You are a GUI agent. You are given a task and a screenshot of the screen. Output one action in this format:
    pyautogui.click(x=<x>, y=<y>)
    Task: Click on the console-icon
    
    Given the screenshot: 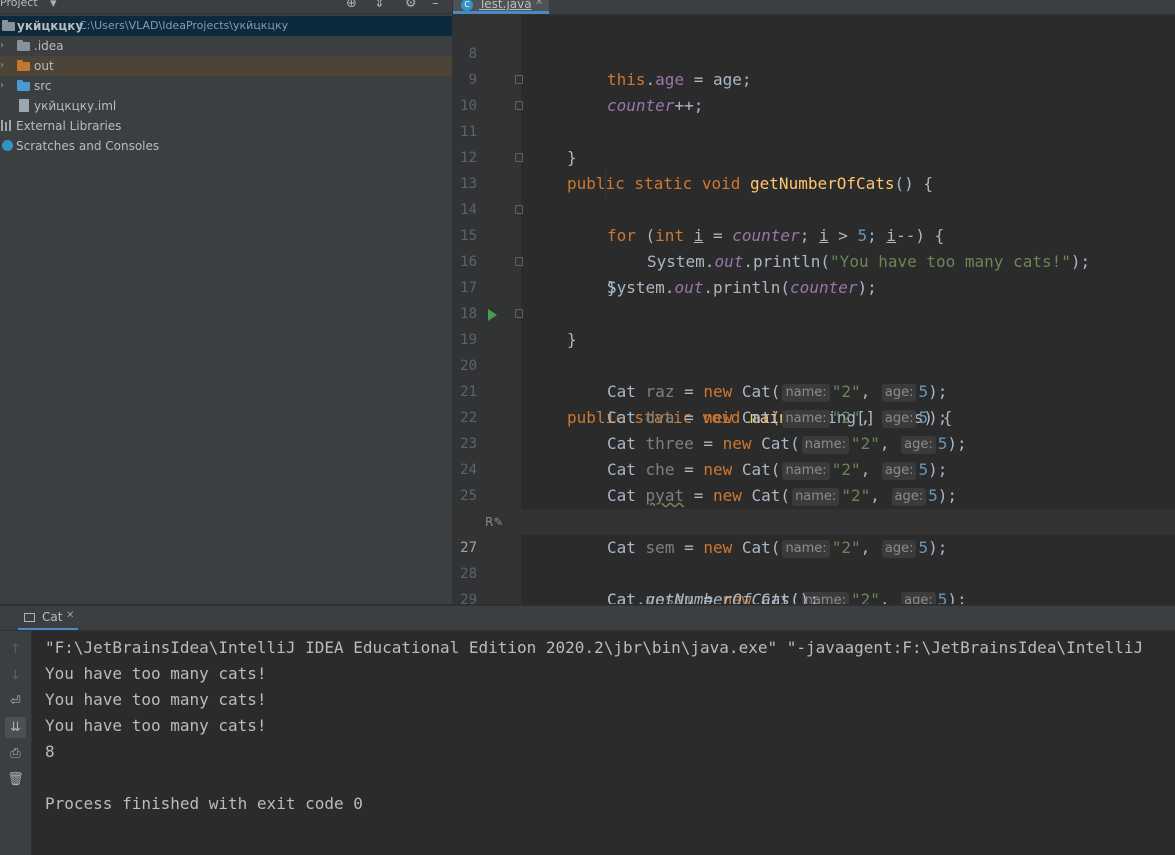 What is the action you would take?
    pyautogui.click(x=29, y=617)
    